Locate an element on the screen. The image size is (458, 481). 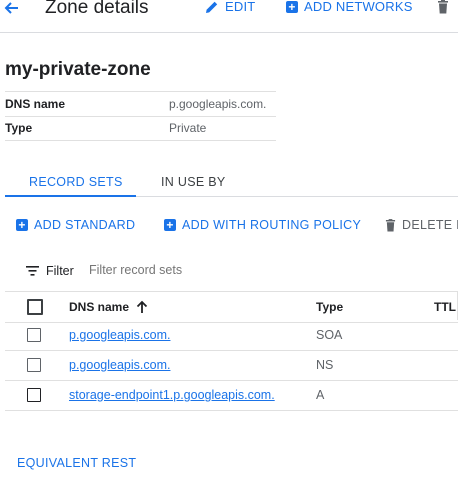
page-title: Zone details is located at coordinates (97, 9).